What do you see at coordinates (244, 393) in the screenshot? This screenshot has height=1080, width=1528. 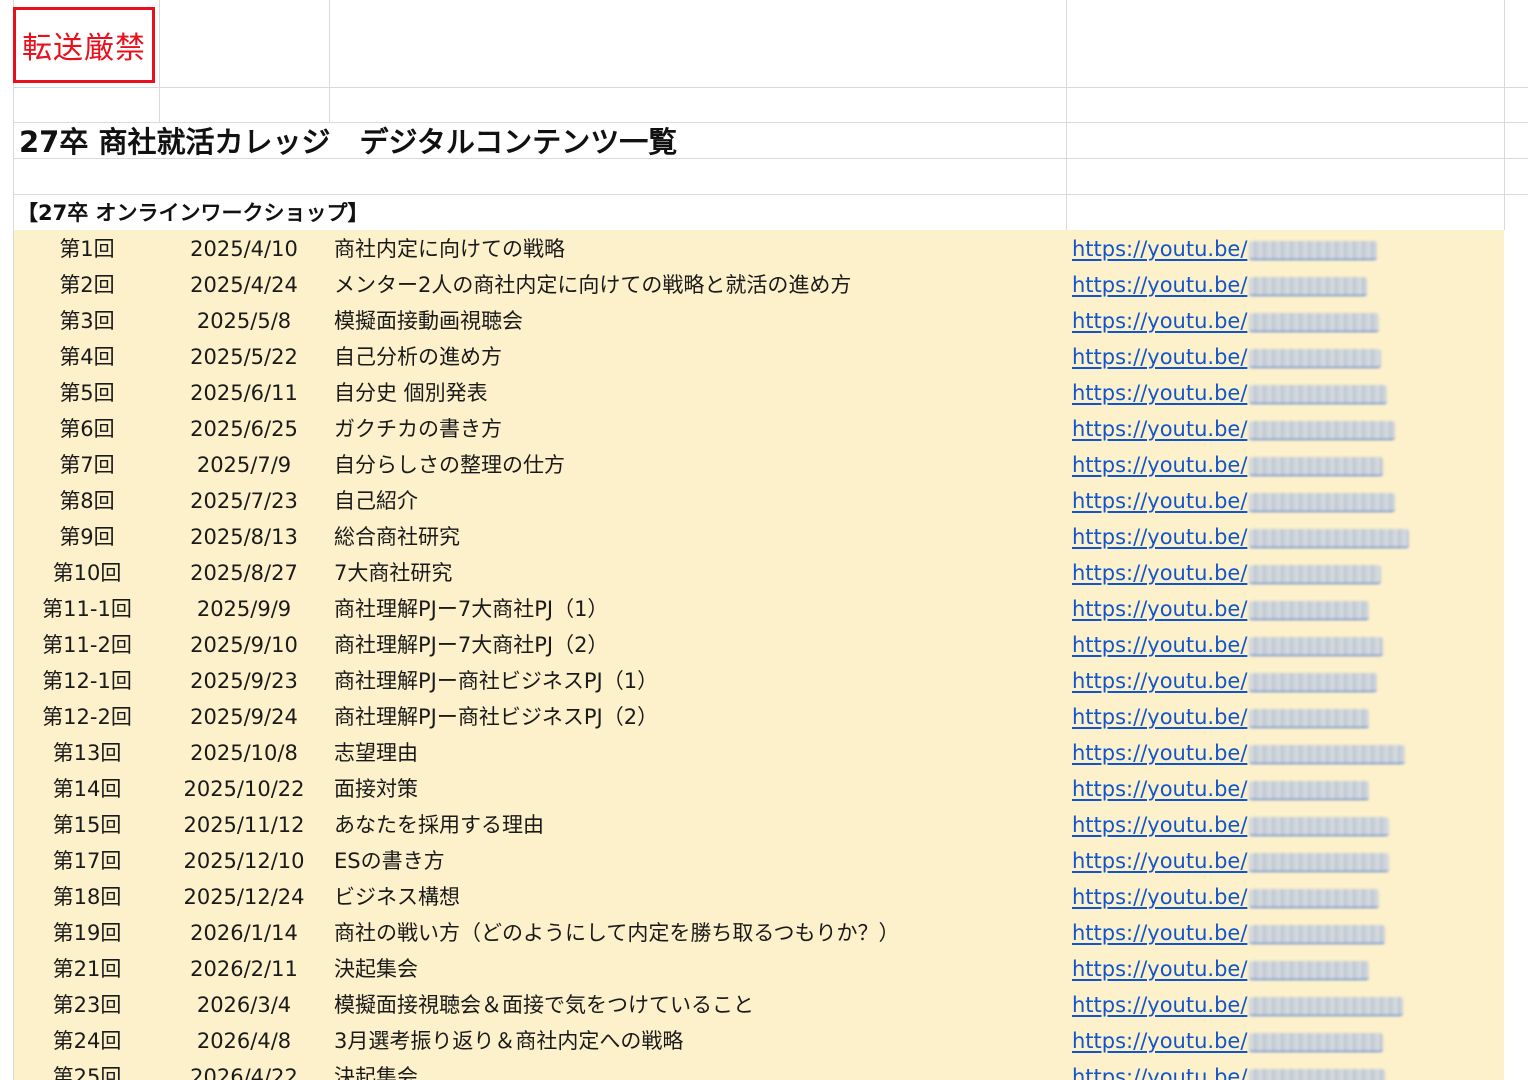 I see `session-date: 2025/6/11` at bounding box center [244, 393].